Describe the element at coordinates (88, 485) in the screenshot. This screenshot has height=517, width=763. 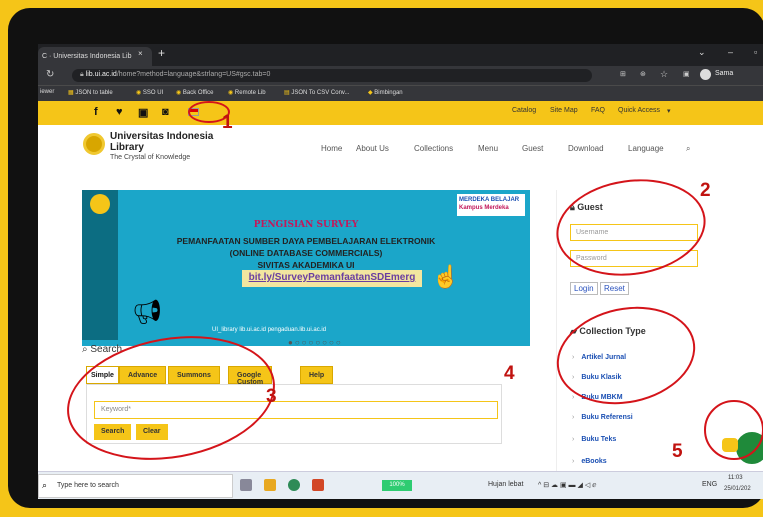
I see `taskbar-search-text: Type here to search` at that location.